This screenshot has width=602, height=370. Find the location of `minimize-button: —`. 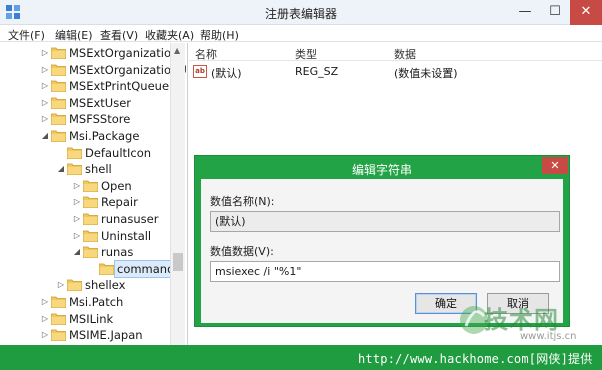

minimize-button: — is located at coordinates (525, 12).